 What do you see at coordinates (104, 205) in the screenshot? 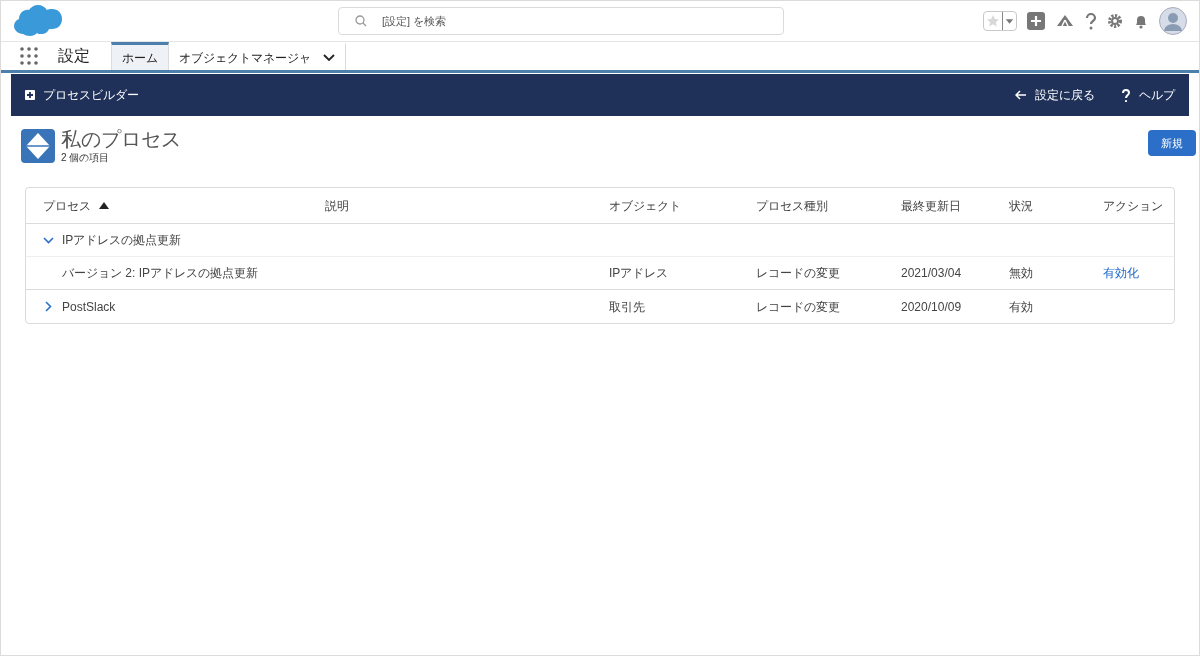
I see `sort-ascending-icon` at bounding box center [104, 205].